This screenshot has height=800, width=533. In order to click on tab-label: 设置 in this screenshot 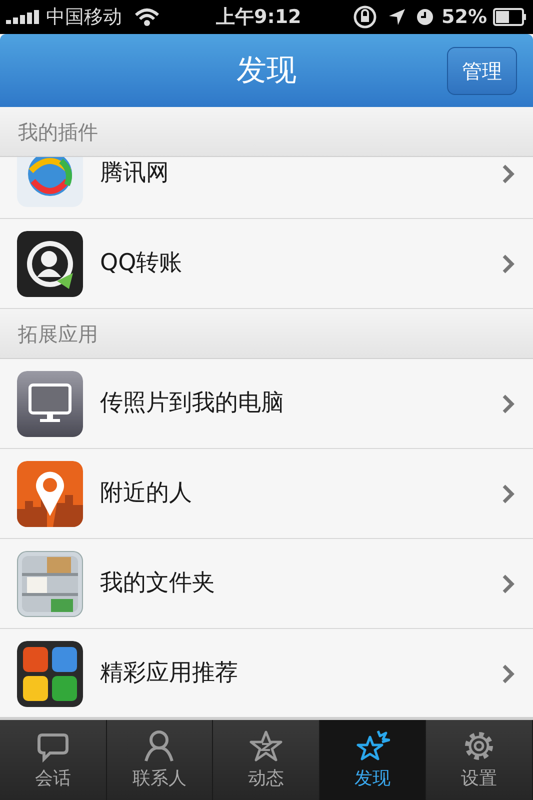, I will do `click(479, 778)`.